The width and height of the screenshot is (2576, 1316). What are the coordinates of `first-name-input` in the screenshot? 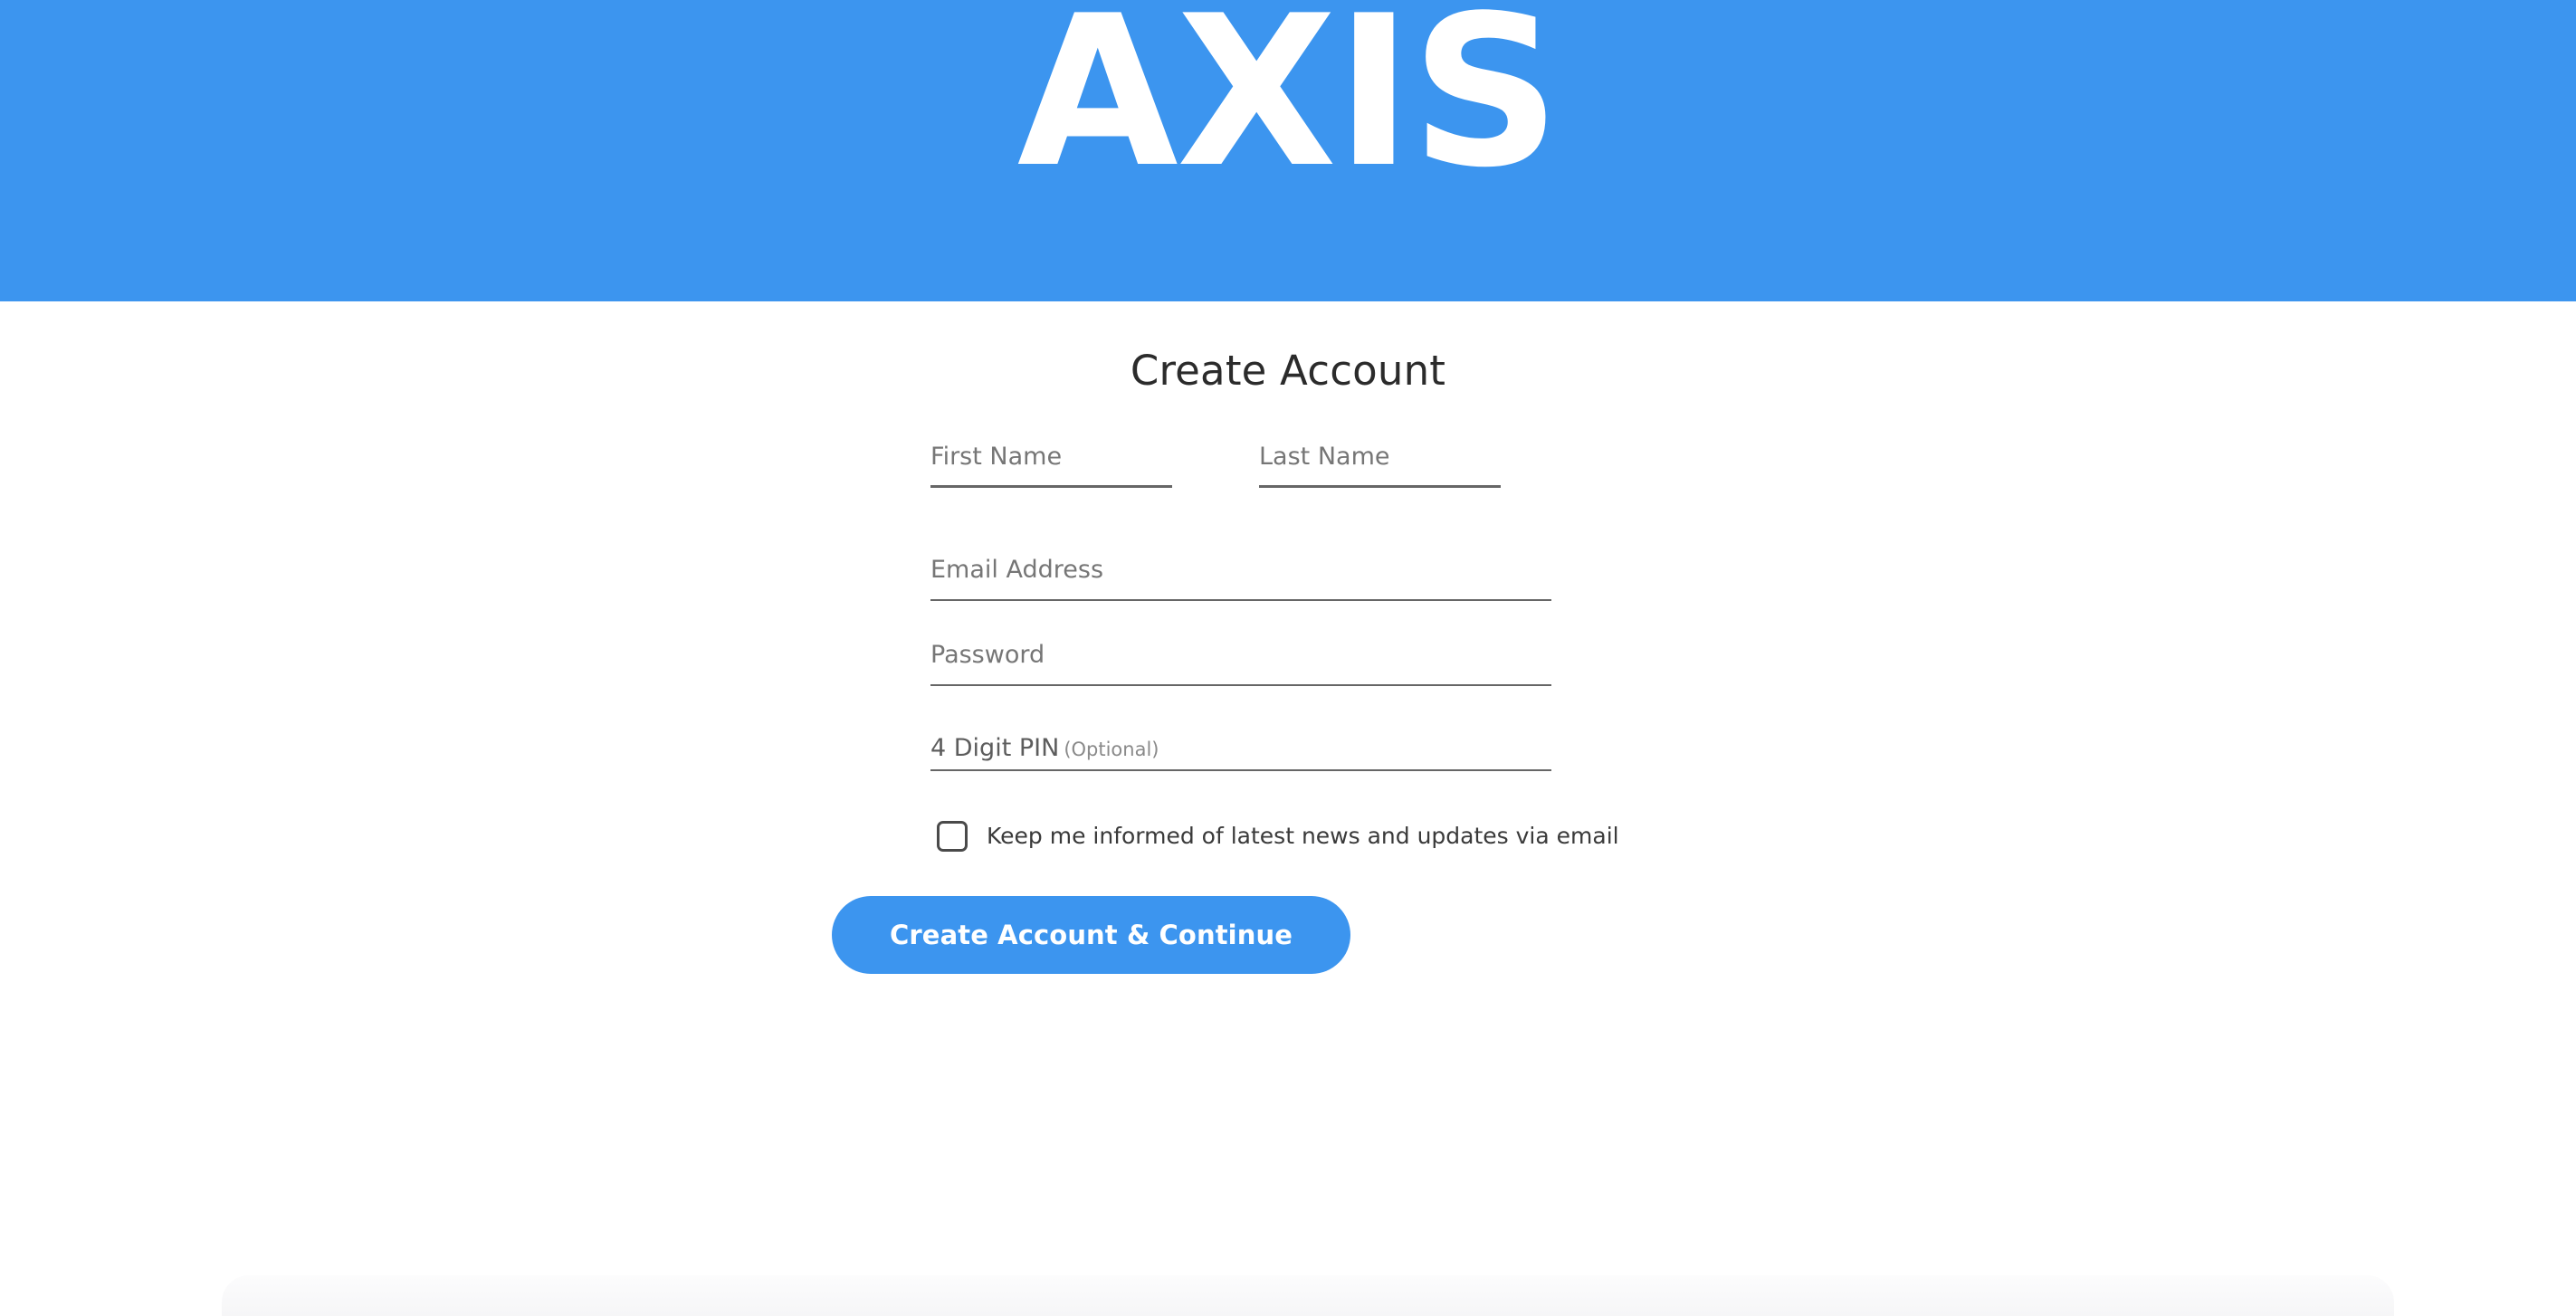 It's located at (1051, 460).